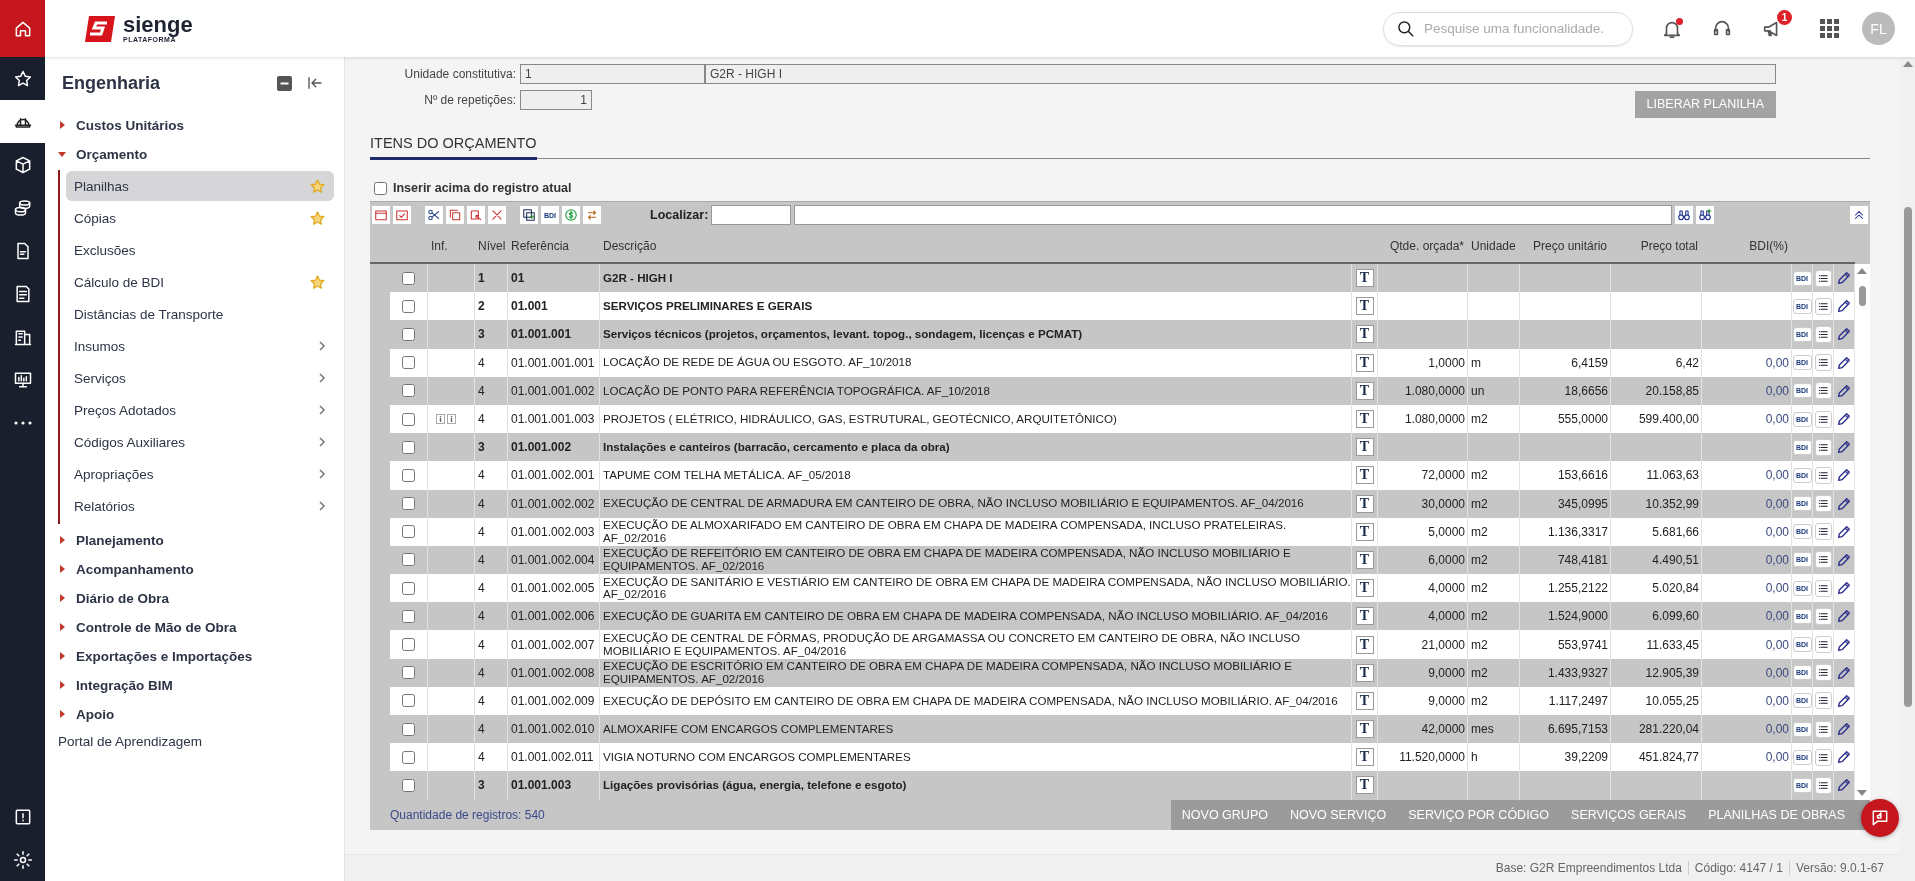  What do you see at coordinates (402, 215) in the screenshot?
I see `check-all-button` at bounding box center [402, 215].